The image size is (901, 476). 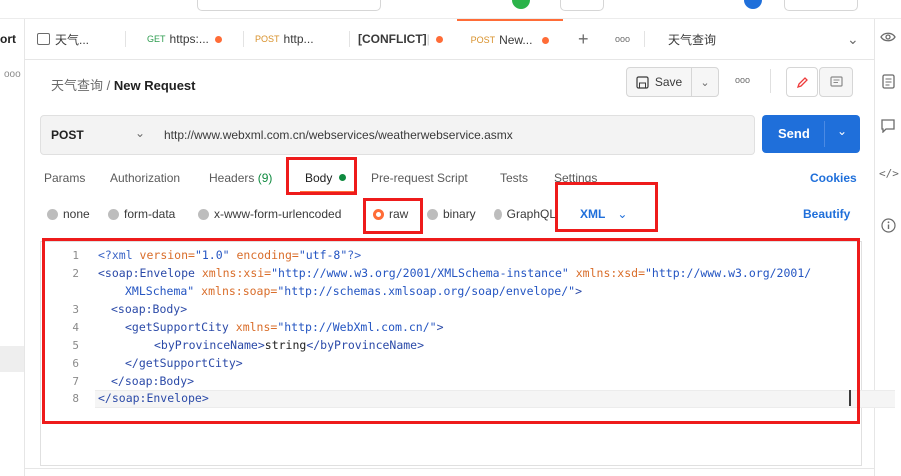 I want to click on xml-tag: </byProvinceName>, so click(x=365, y=345).